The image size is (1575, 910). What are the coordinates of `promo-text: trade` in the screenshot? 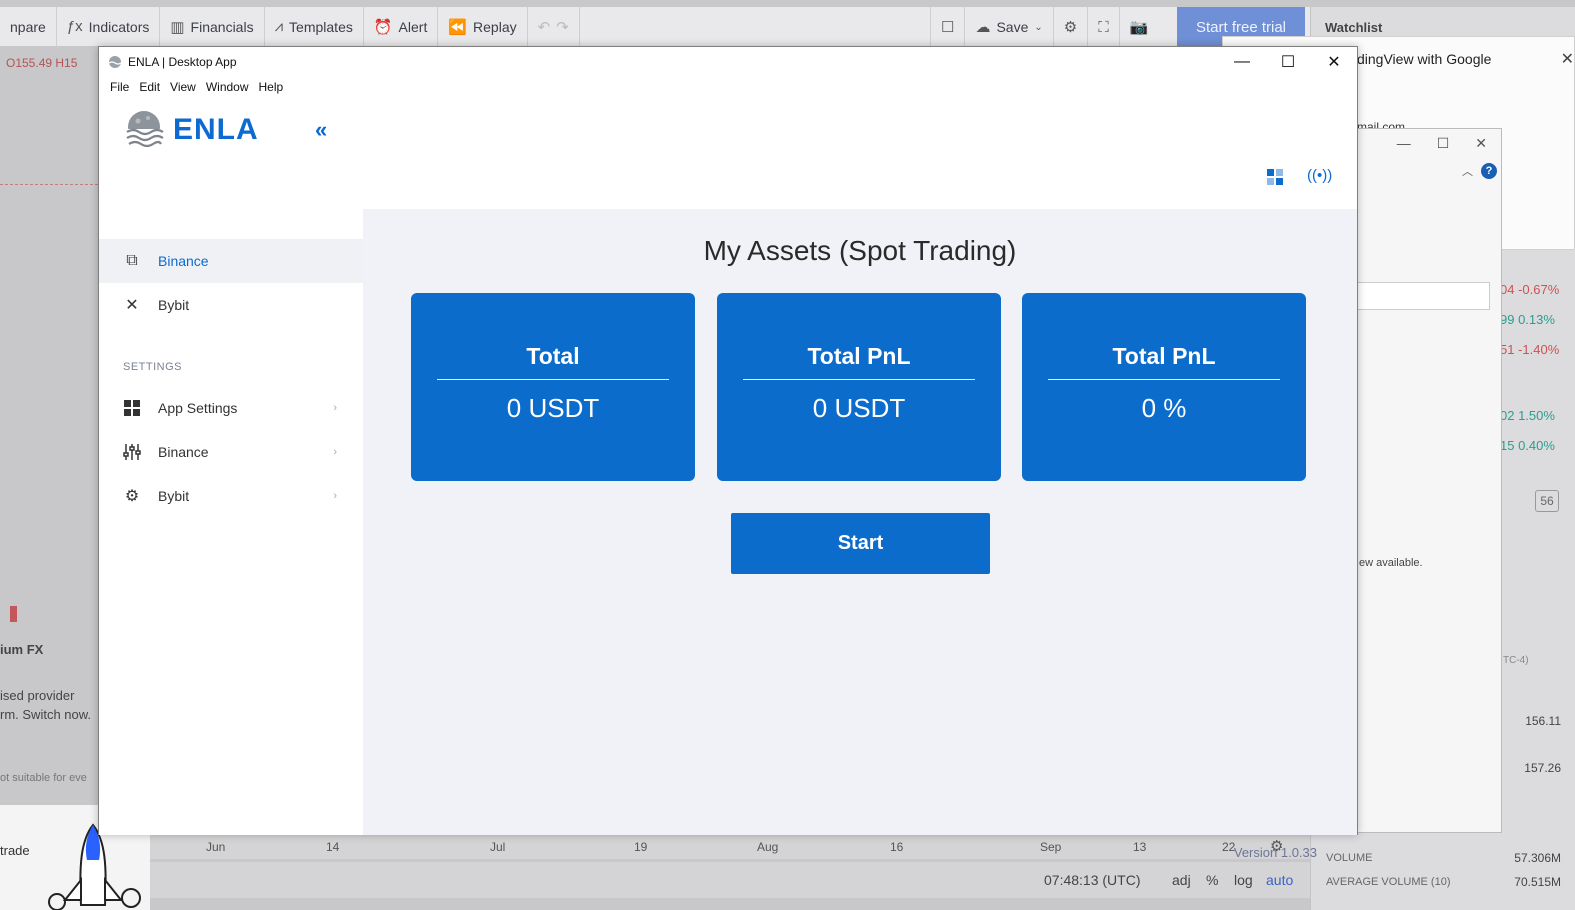 It's located at (15, 850).